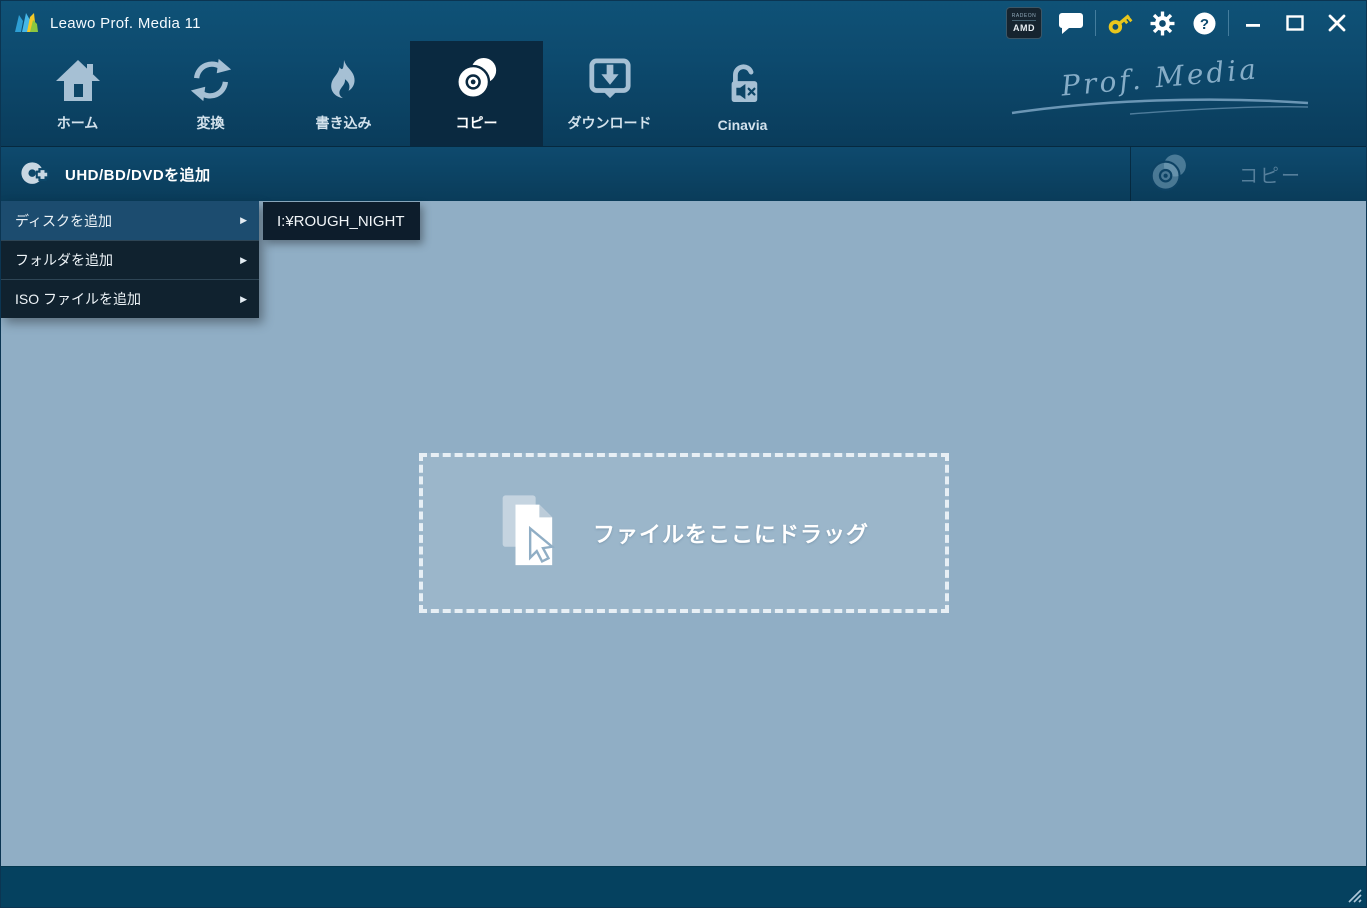 The width and height of the screenshot is (1367, 908). Describe the element at coordinates (211, 79) in the screenshot. I see `convert-icon` at that location.